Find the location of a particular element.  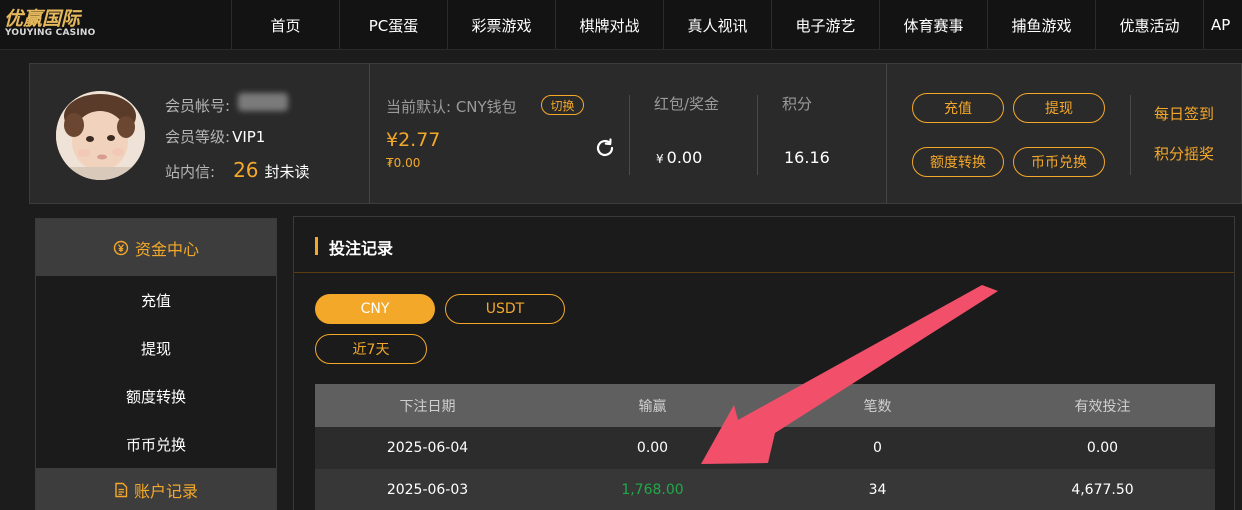

column-header-count: 笔数 is located at coordinates (877, 406).